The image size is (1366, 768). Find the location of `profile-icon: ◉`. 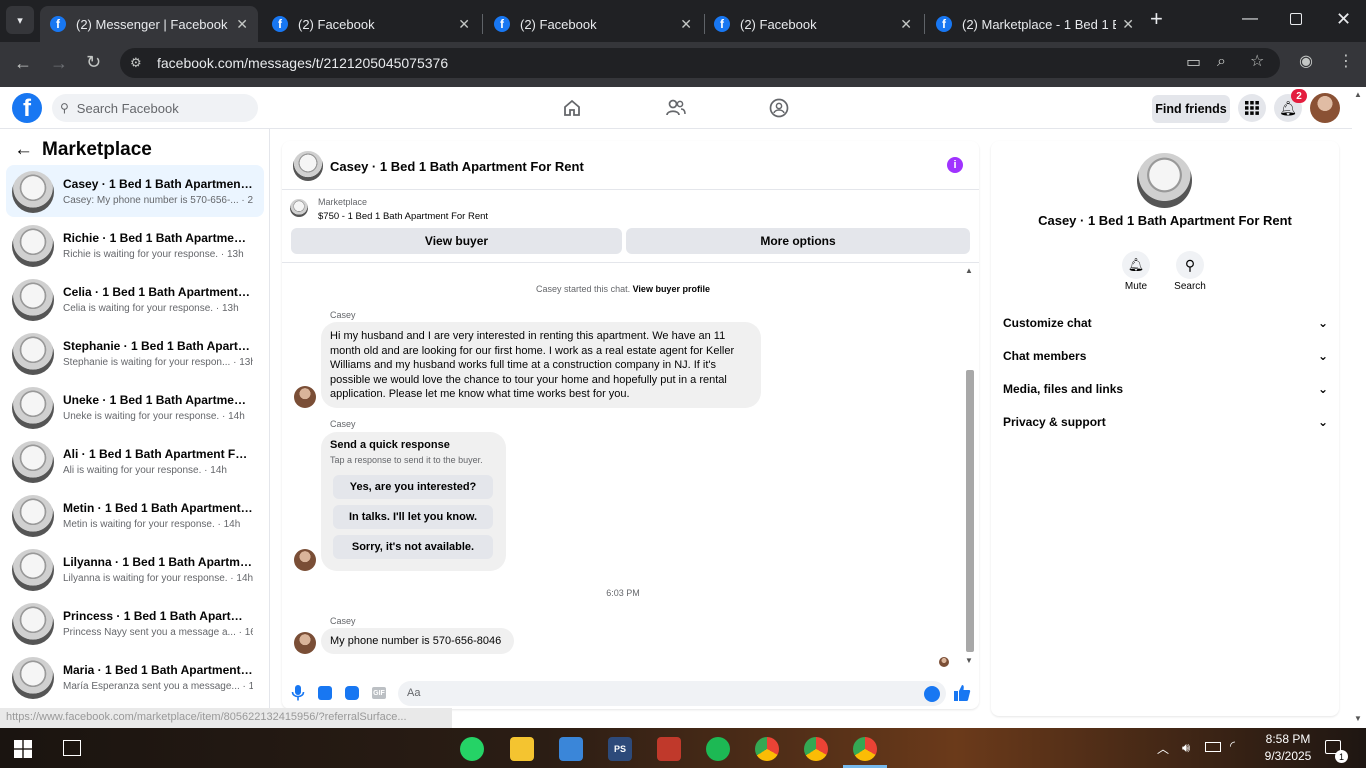

profile-icon: ◉ is located at coordinates (1306, 62).